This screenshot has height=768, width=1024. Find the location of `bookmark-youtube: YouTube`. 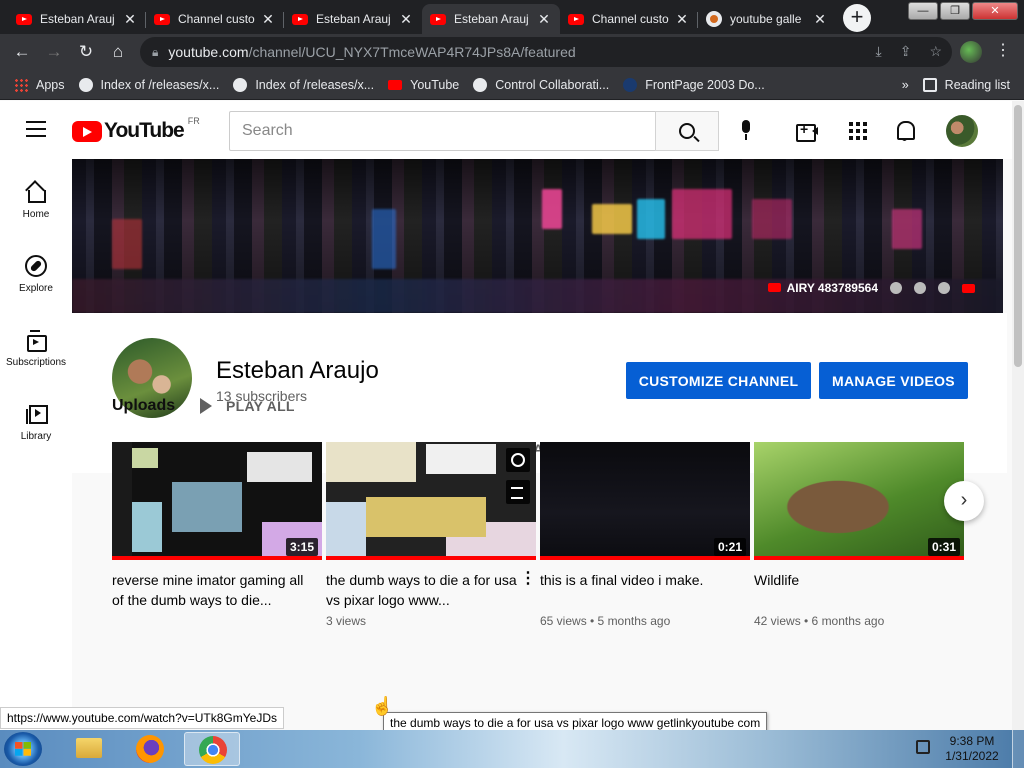

bookmark-youtube: YouTube is located at coordinates (423, 85).